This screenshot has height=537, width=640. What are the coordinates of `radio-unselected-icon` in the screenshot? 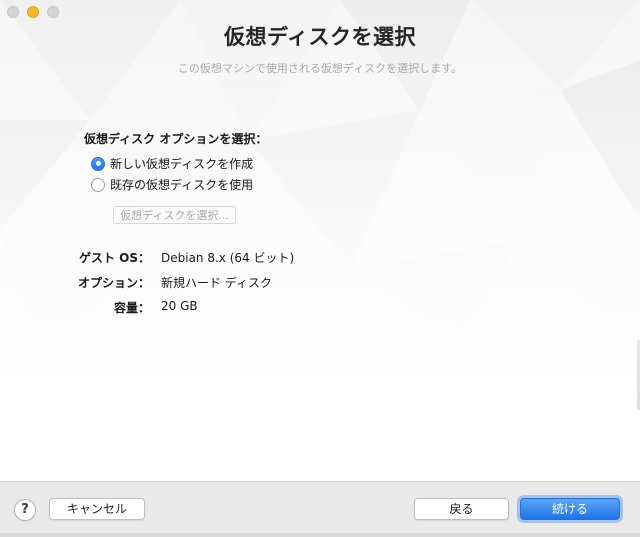 It's located at (98, 184).